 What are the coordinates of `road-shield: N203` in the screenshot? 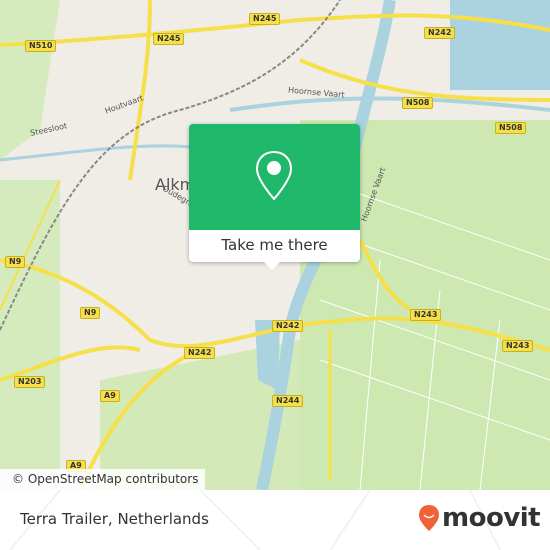 It's located at (30, 382).